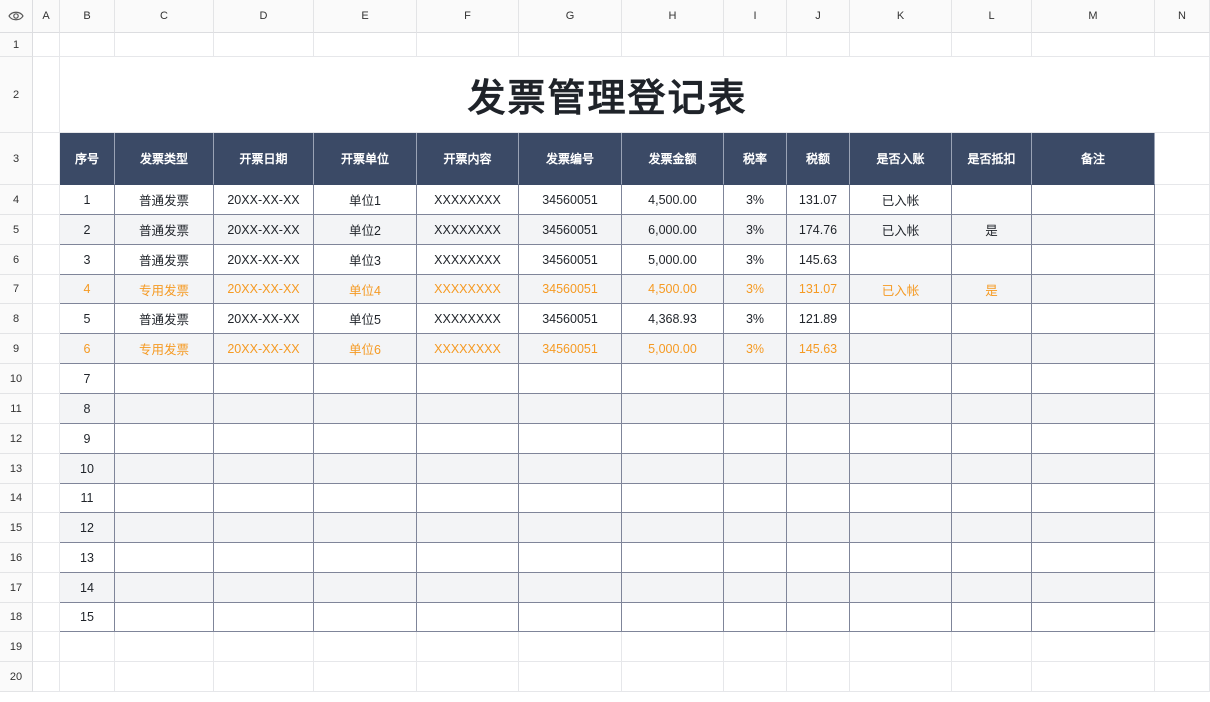  What do you see at coordinates (264, 16) in the screenshot?
I see `column-header: D` at bounding box center [264, 16].